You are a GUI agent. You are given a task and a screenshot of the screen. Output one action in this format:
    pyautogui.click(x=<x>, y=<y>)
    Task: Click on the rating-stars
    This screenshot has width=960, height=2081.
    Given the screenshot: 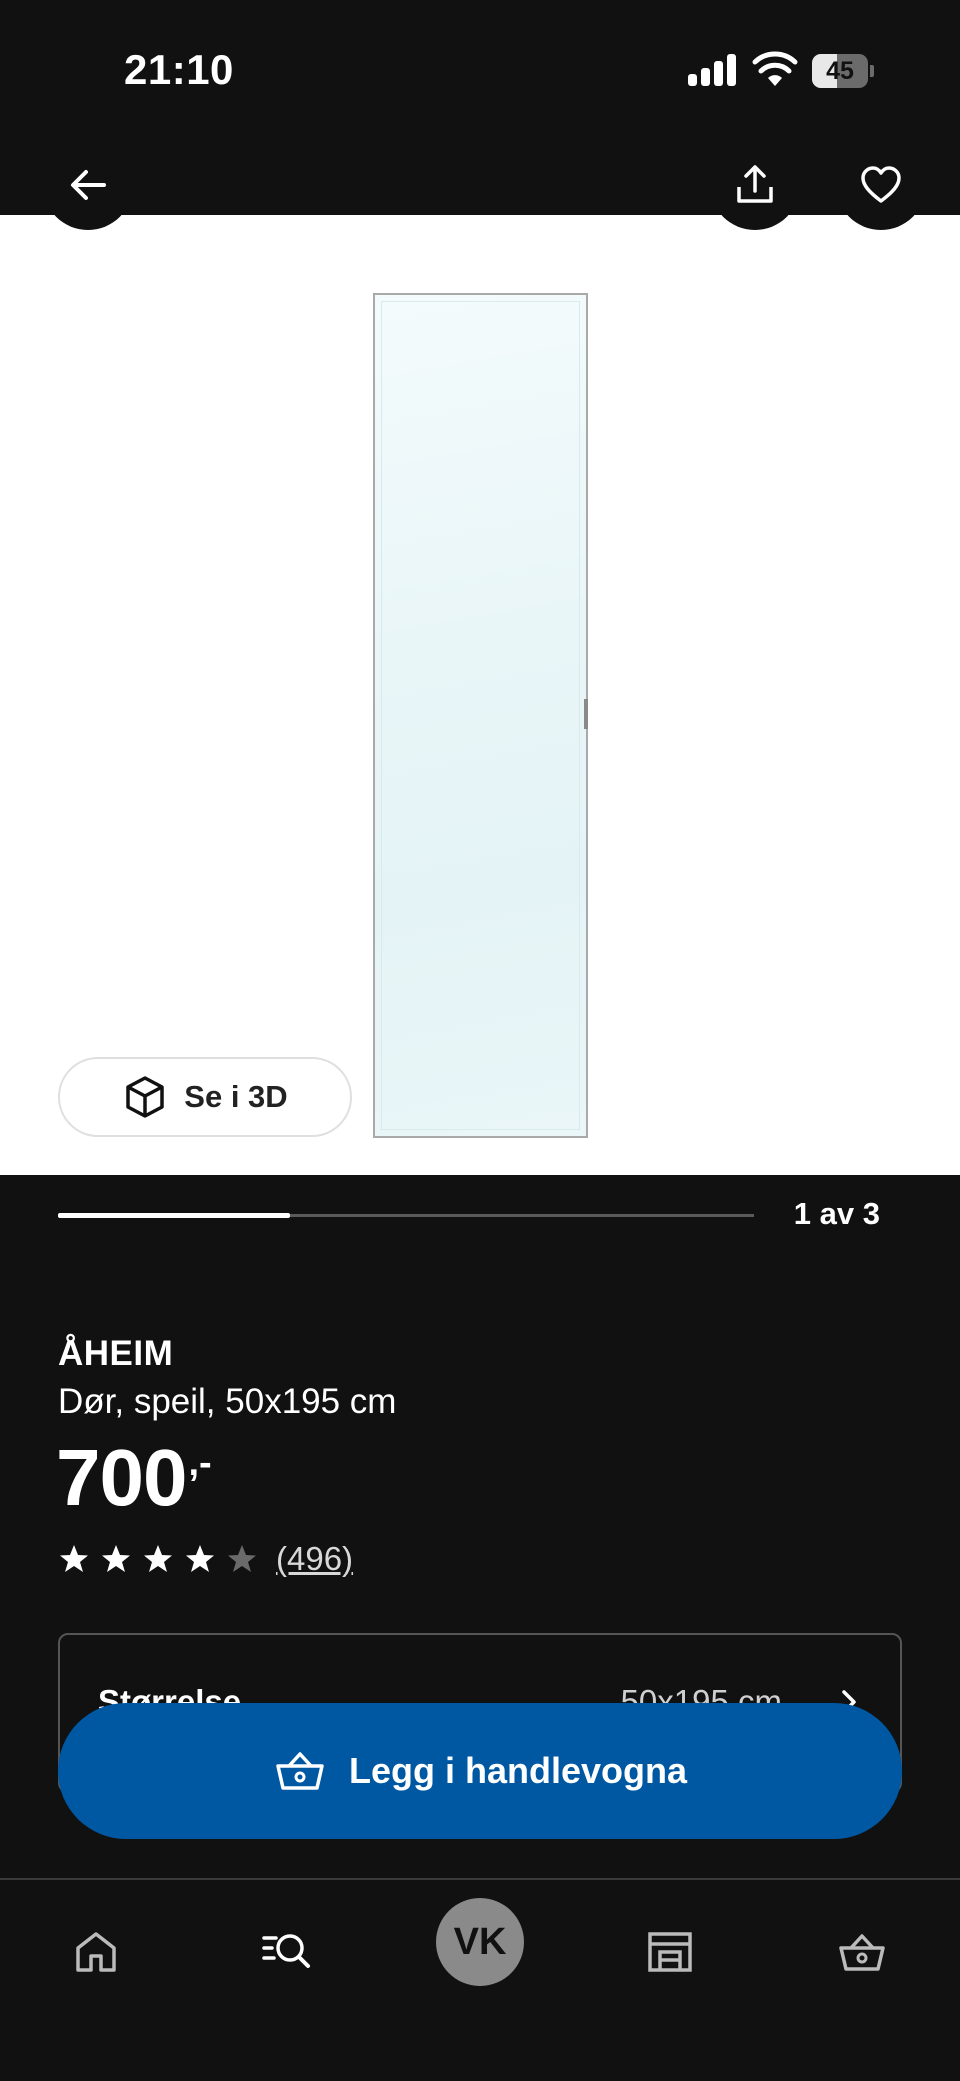 What is the action you would take?
    pyautogui.click(x=163, y=1559)
    